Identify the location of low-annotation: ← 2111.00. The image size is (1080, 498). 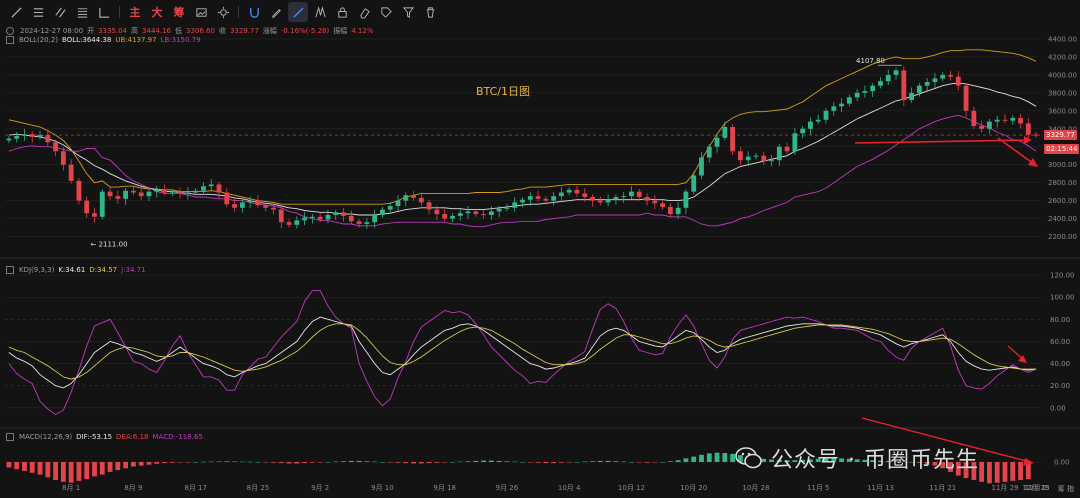
(108, 245).